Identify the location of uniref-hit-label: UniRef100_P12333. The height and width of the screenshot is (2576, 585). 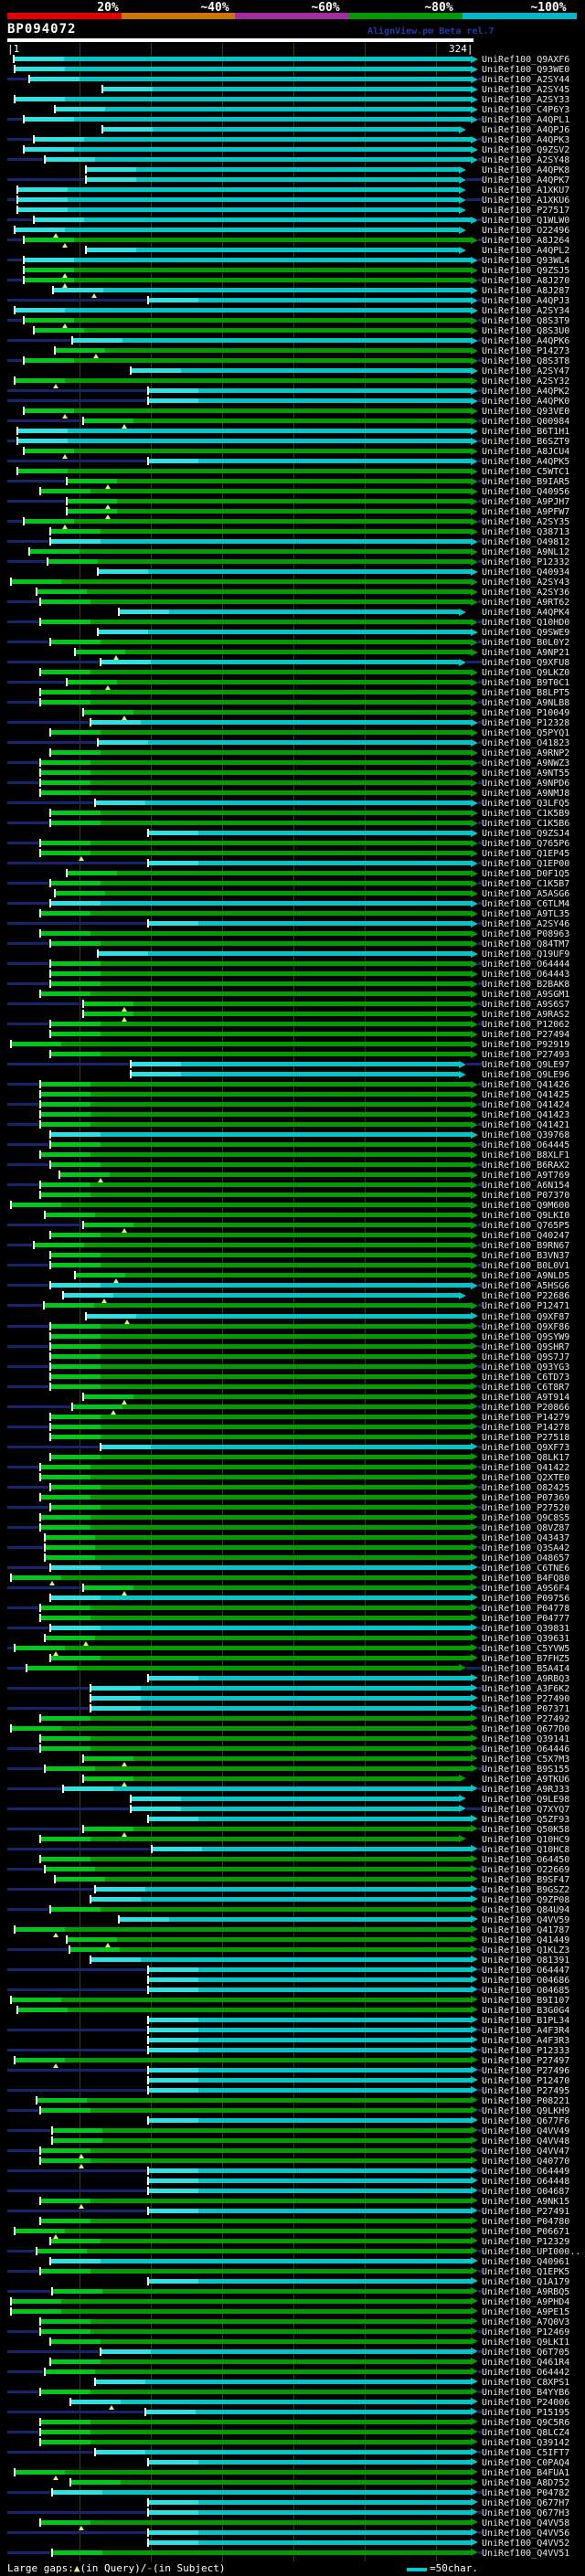
(525, 2051).